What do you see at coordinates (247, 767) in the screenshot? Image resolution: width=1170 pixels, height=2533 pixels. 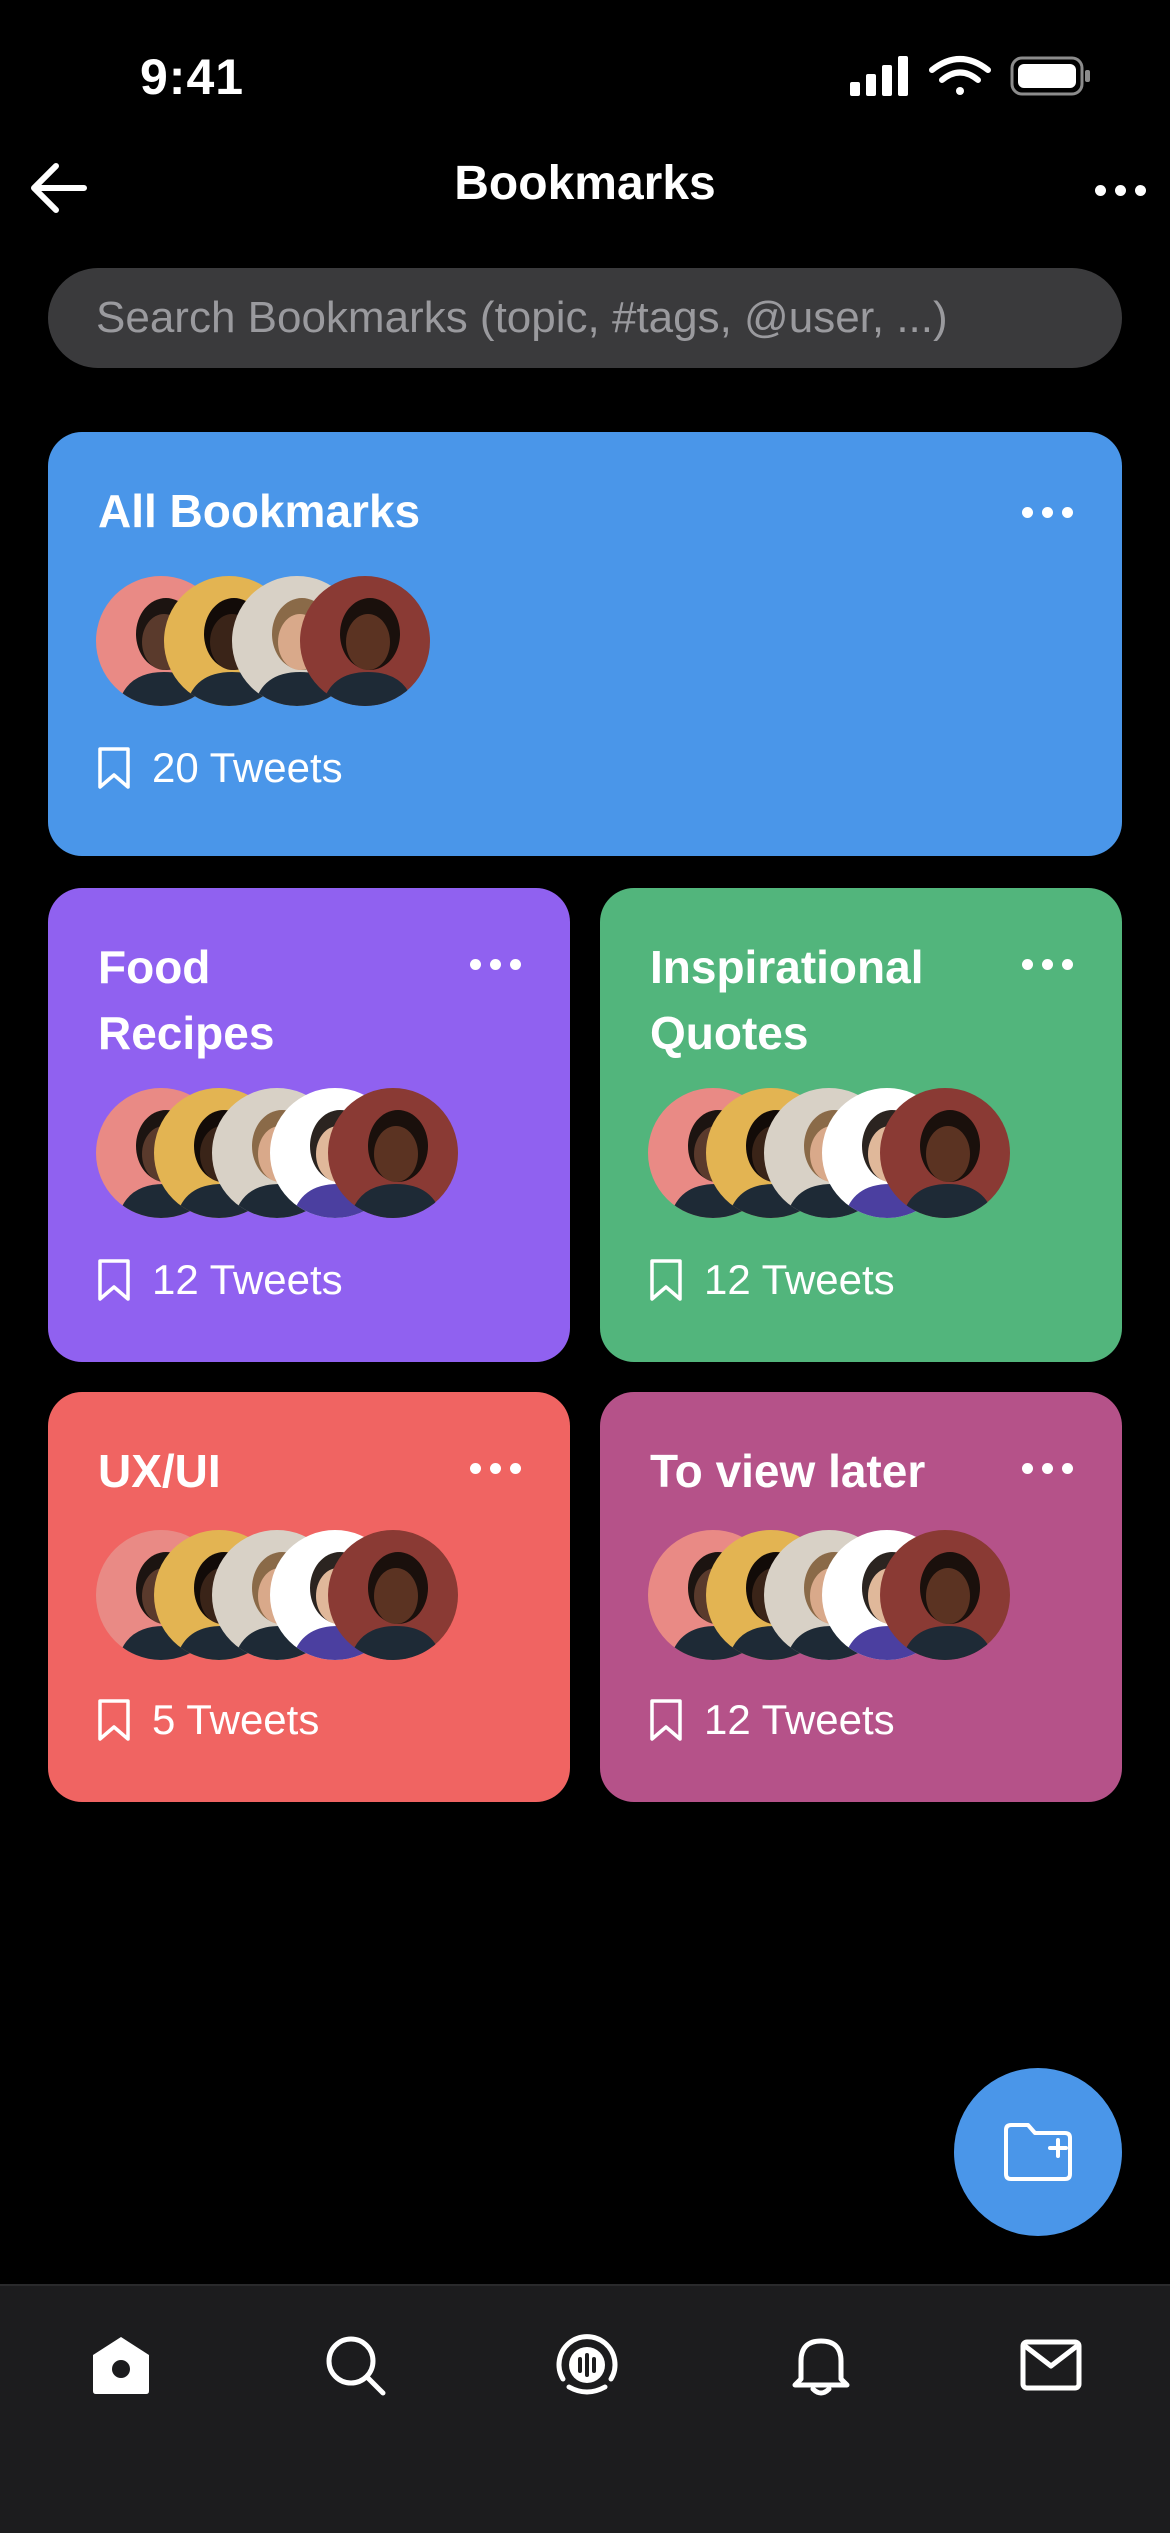 I see `tweet-count-label: 20 Tweets` at bounding box center [247, 767].